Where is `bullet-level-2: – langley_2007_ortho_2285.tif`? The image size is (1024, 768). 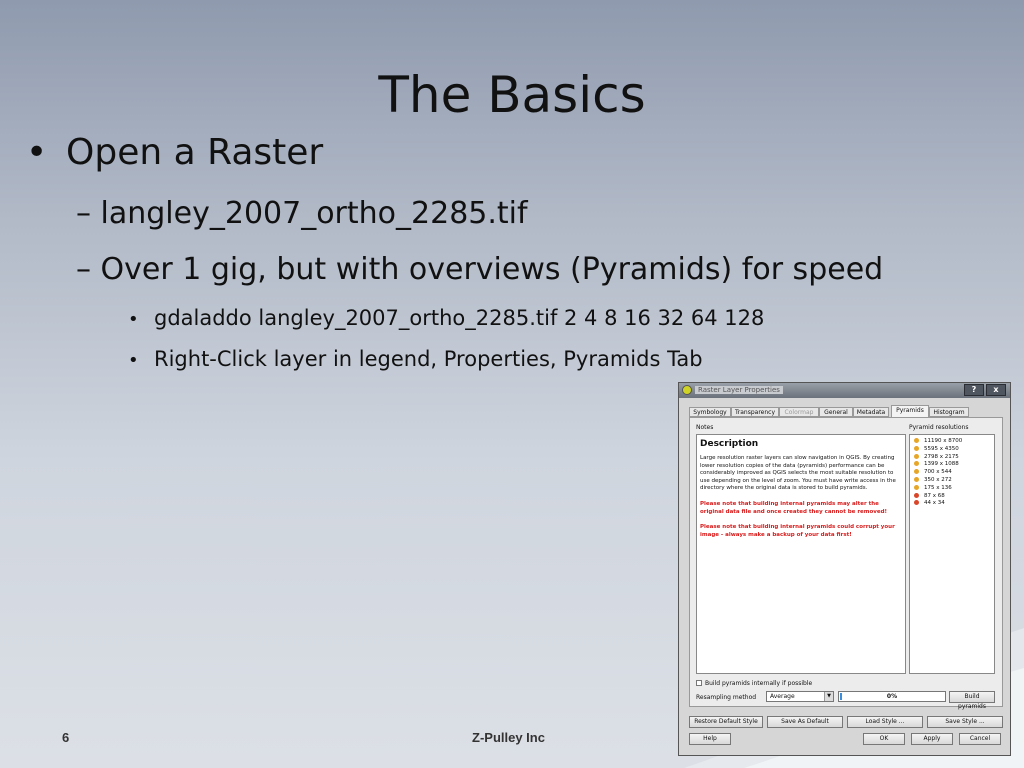 bullet-level-2: – langley_2007_ortho_2285.tif is located at coordinates (302, 213).